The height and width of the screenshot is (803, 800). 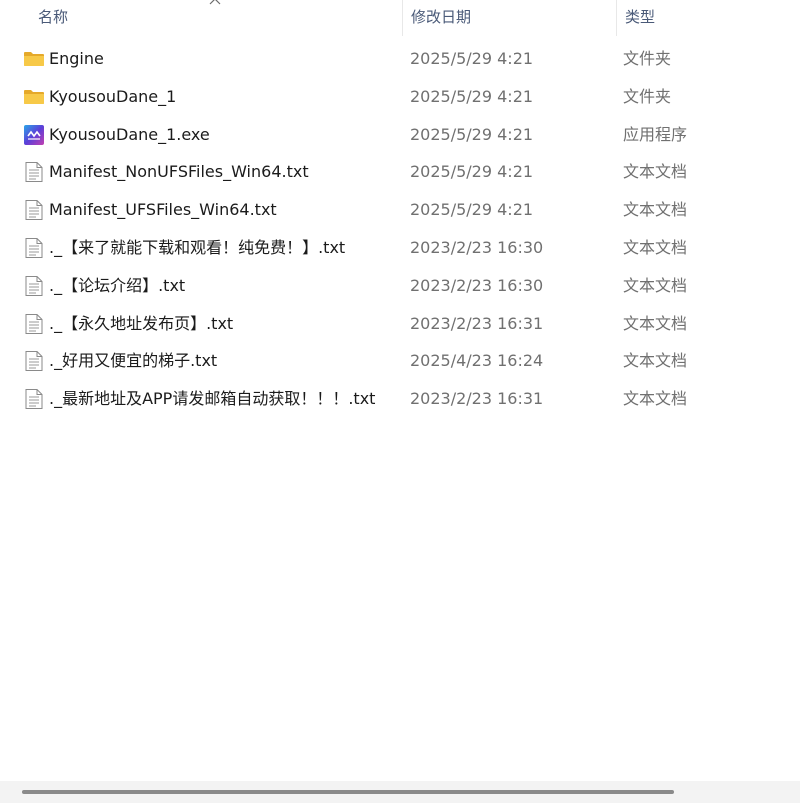 I want to click on column-header-date-modified: 修改日期, so click(x=509, y=18).